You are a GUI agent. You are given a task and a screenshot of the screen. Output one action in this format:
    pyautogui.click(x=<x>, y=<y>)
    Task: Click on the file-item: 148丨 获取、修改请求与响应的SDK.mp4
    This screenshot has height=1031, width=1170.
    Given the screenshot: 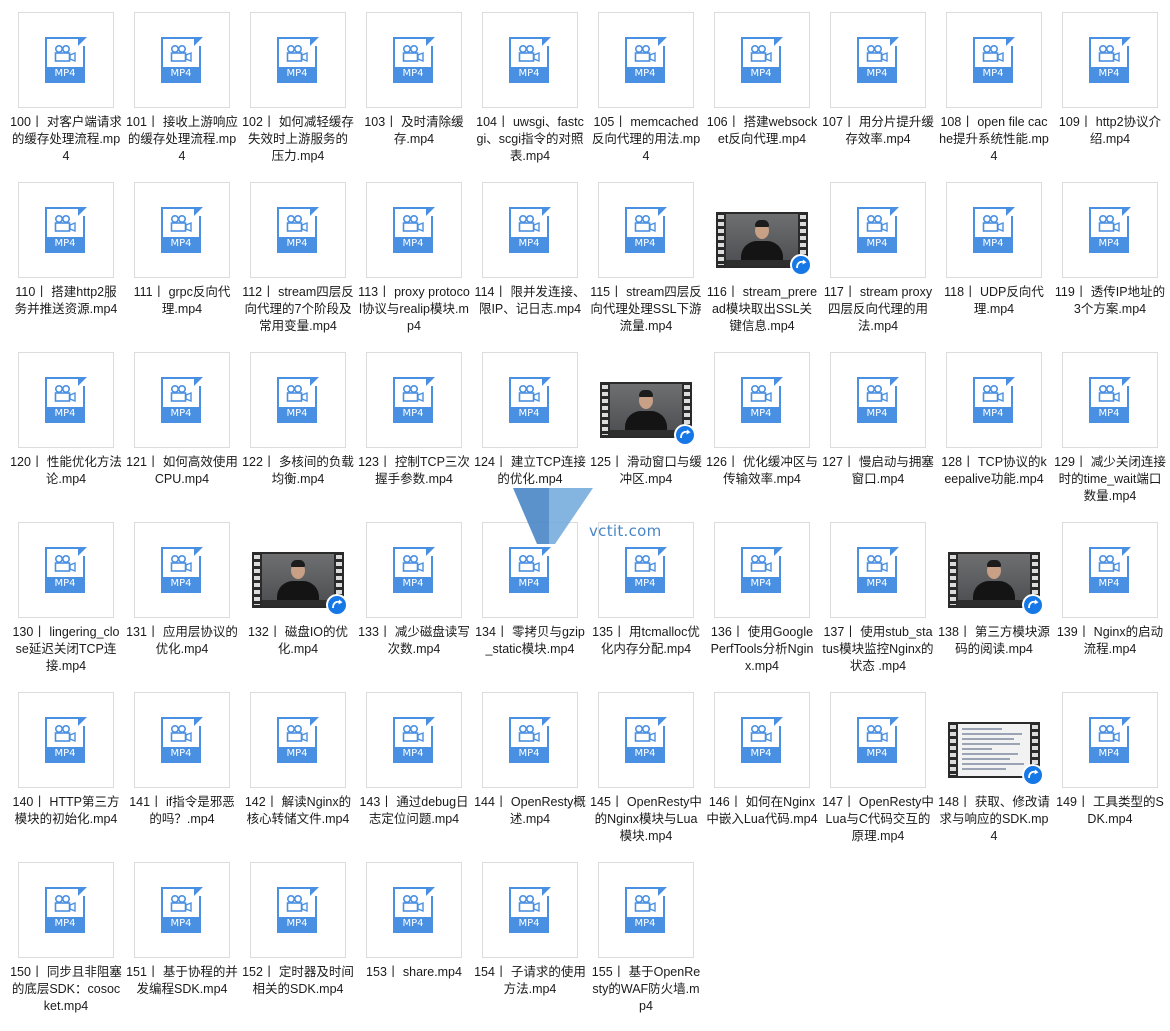 What is the action you would take?
    pyautogui.click(x=994, y=775)
    